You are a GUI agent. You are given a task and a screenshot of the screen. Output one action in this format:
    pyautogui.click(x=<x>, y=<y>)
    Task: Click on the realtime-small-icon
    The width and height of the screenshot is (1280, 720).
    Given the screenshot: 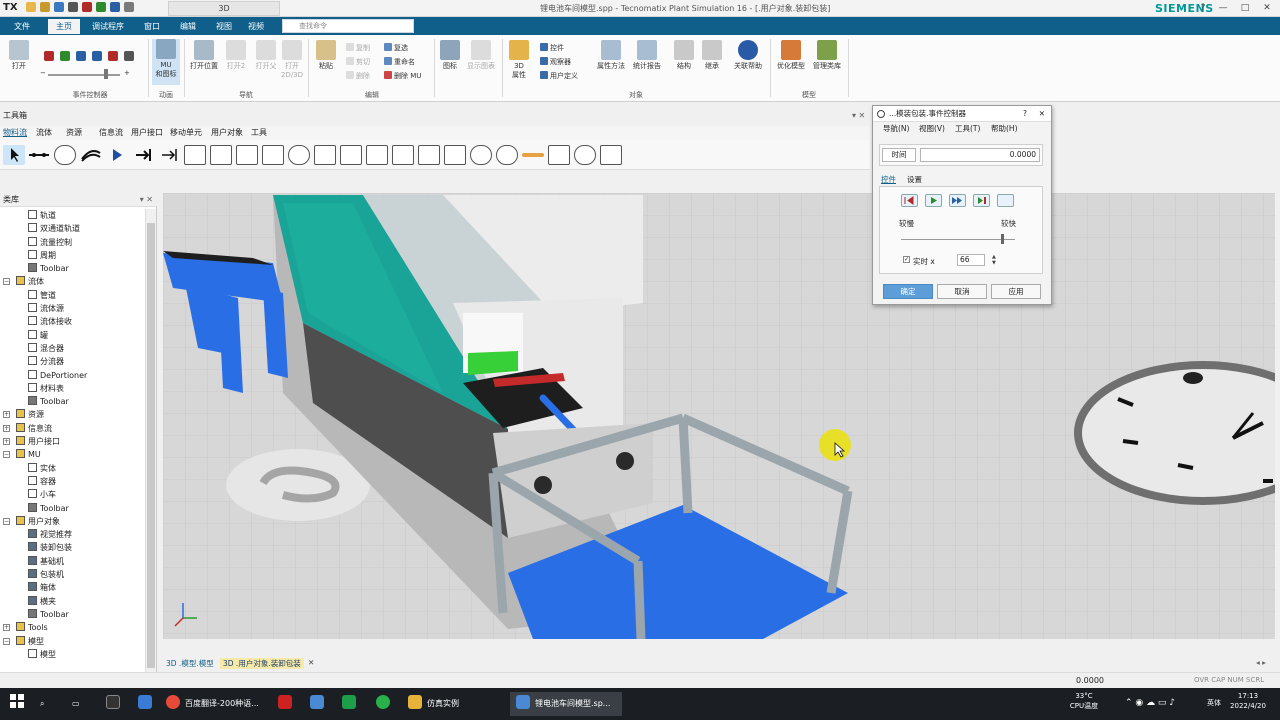 What is the action you would take?
    pyautogui.click(x=129, y=56)
    